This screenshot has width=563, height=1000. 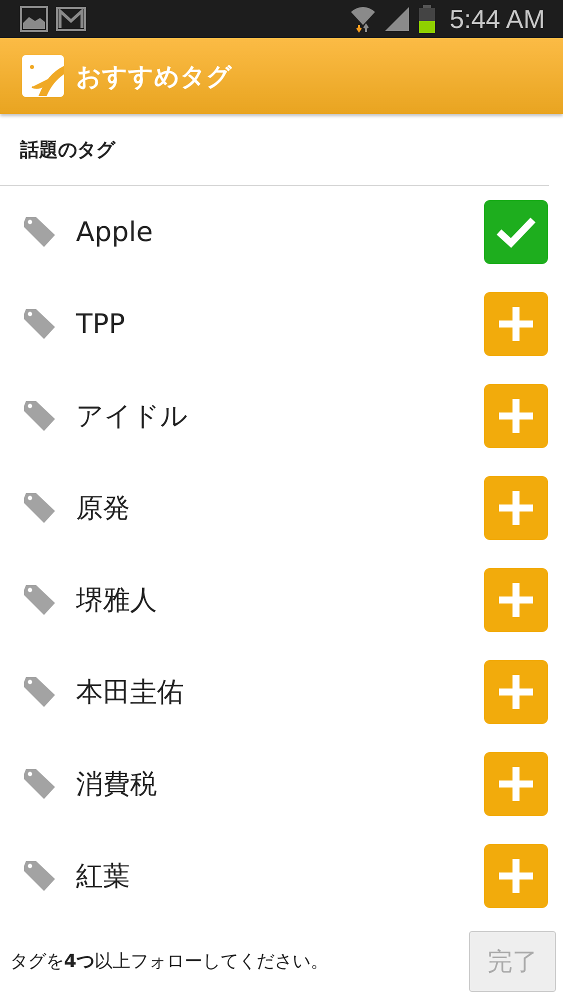 What do you see at coordinates (117, 785) in the screenshot?
I see `tag-label: 消費税` at bounding box center [117, 785].